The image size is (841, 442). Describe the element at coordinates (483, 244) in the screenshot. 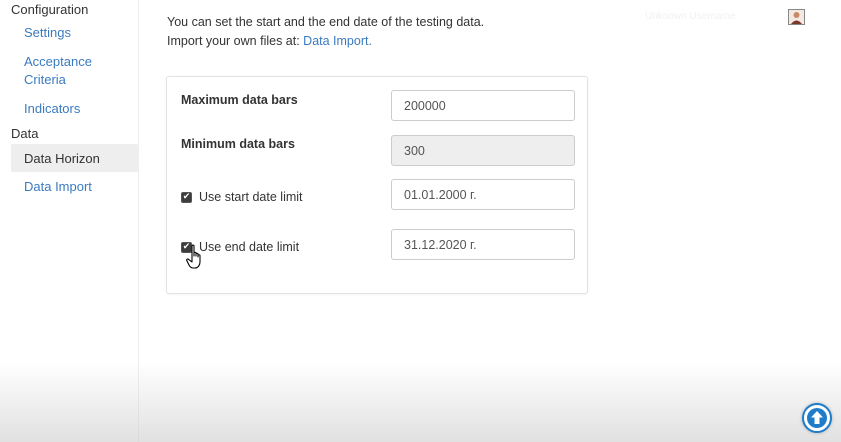

I see `end-date-input: 31.12.2020 г.` at that location.